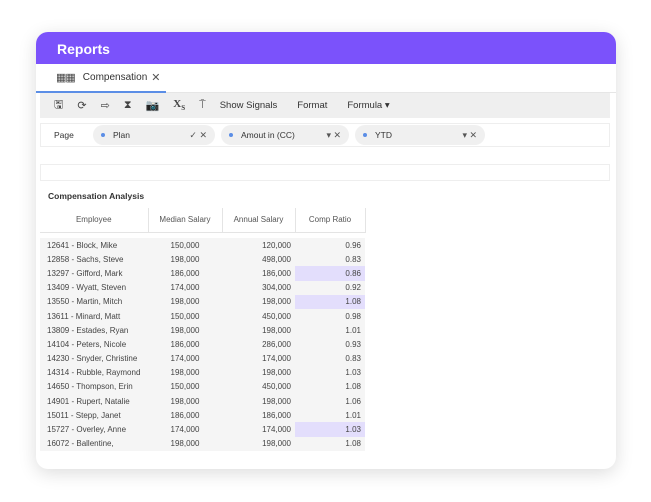 The height and width of the screenshot is (502, 651). Describe the element at coordinates (94, 273) in the screenshot. I see `employee-cell: 13297 - Gifford, Mark` at that location.